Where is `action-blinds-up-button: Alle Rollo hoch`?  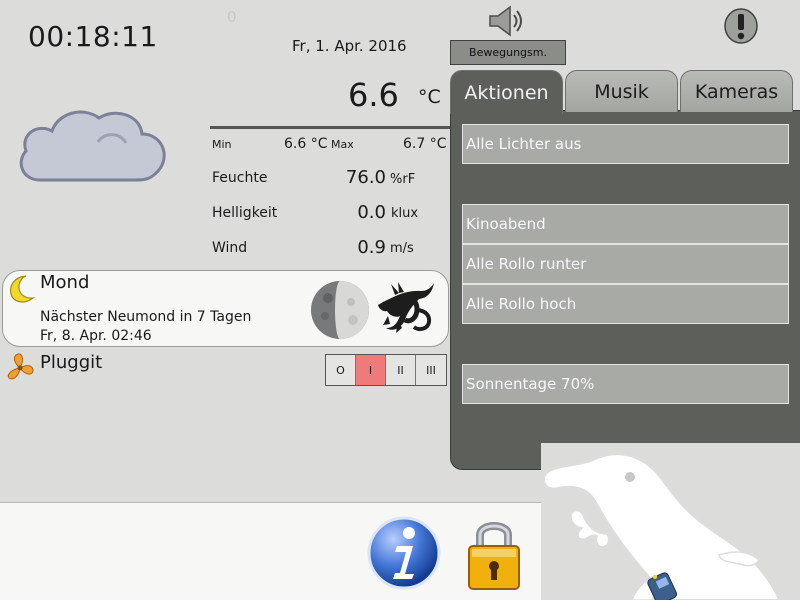
action-blinds-up-button: Alle Rollo hoch is located at coordinates (625, 304).